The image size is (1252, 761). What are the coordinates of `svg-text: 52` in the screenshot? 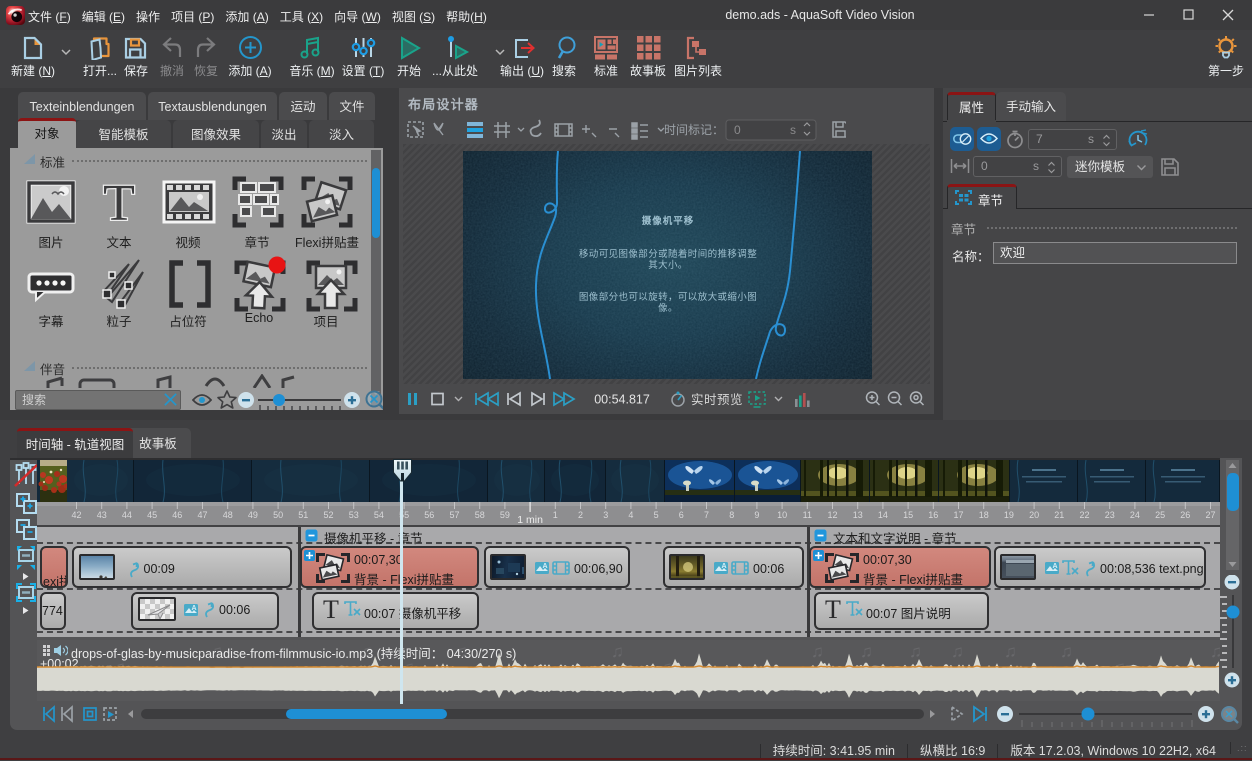 It's located at (328, 515).